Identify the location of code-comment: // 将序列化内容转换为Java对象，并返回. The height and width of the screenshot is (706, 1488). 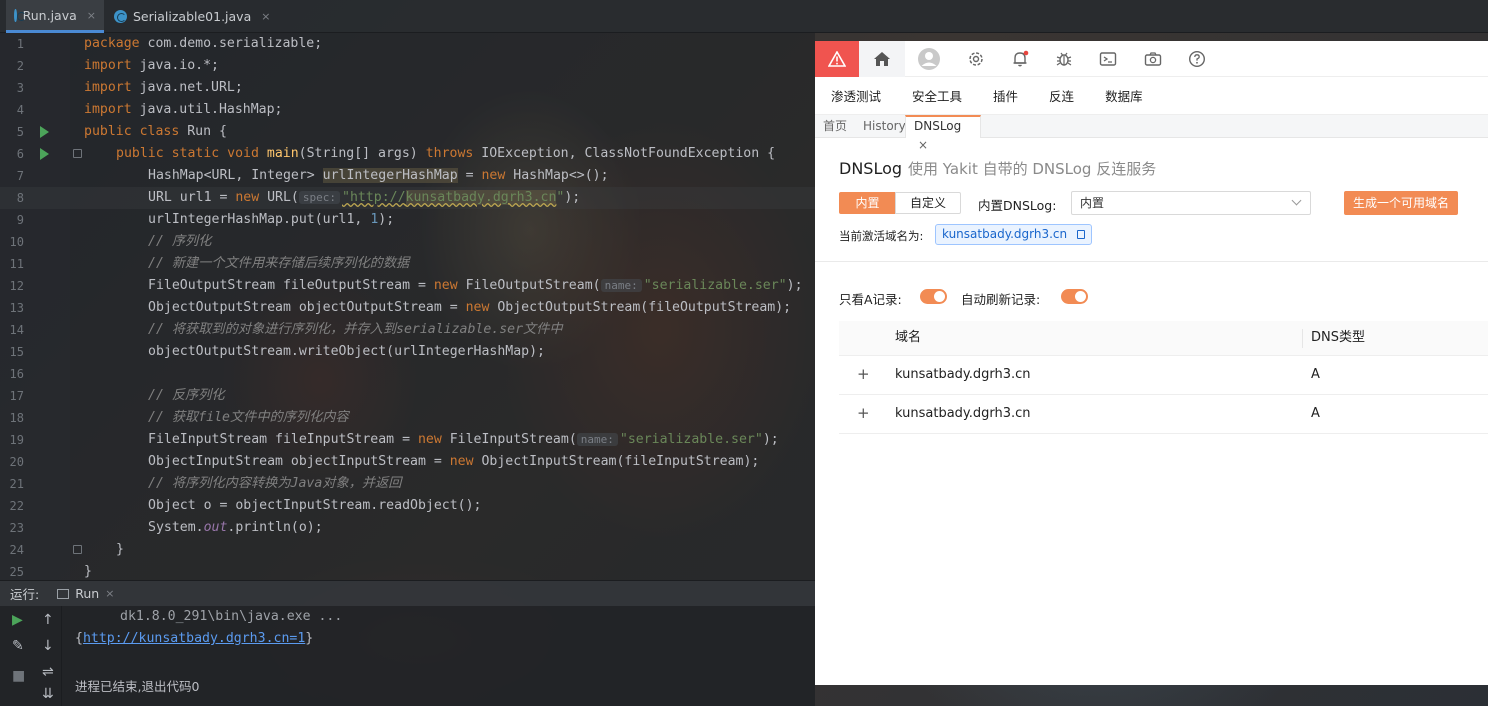
(275, 483).